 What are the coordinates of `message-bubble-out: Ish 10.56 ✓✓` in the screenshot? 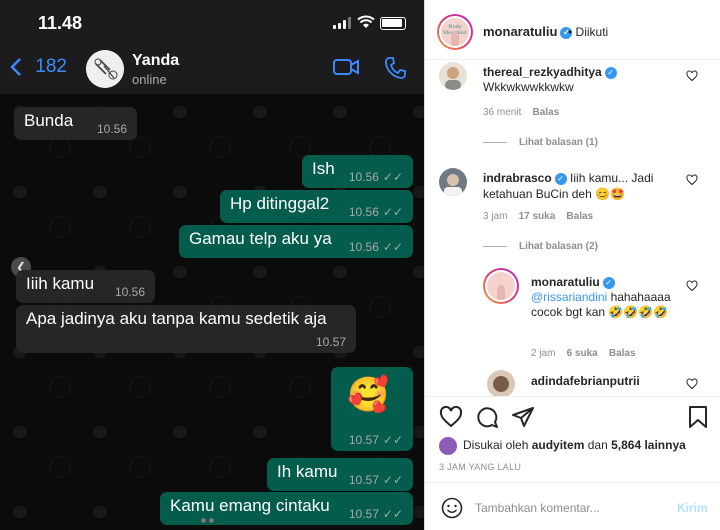 It's located at (357, 171).